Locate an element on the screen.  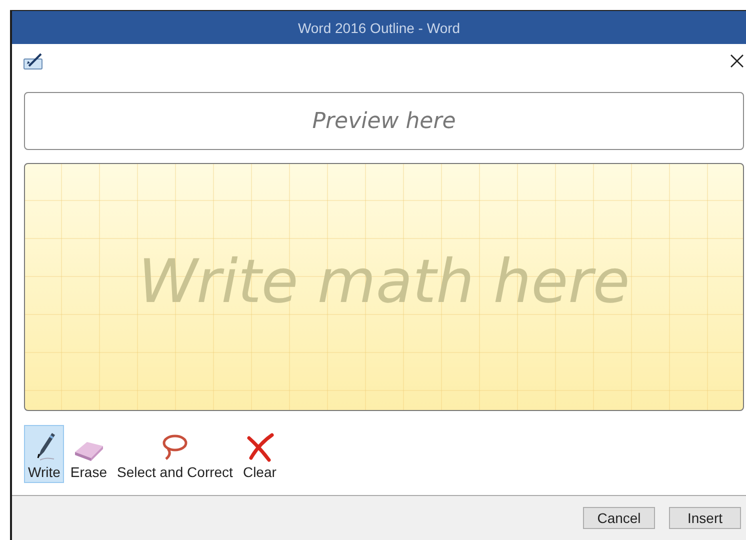
pen-tablet-icon is located at coordinates (34, 61).